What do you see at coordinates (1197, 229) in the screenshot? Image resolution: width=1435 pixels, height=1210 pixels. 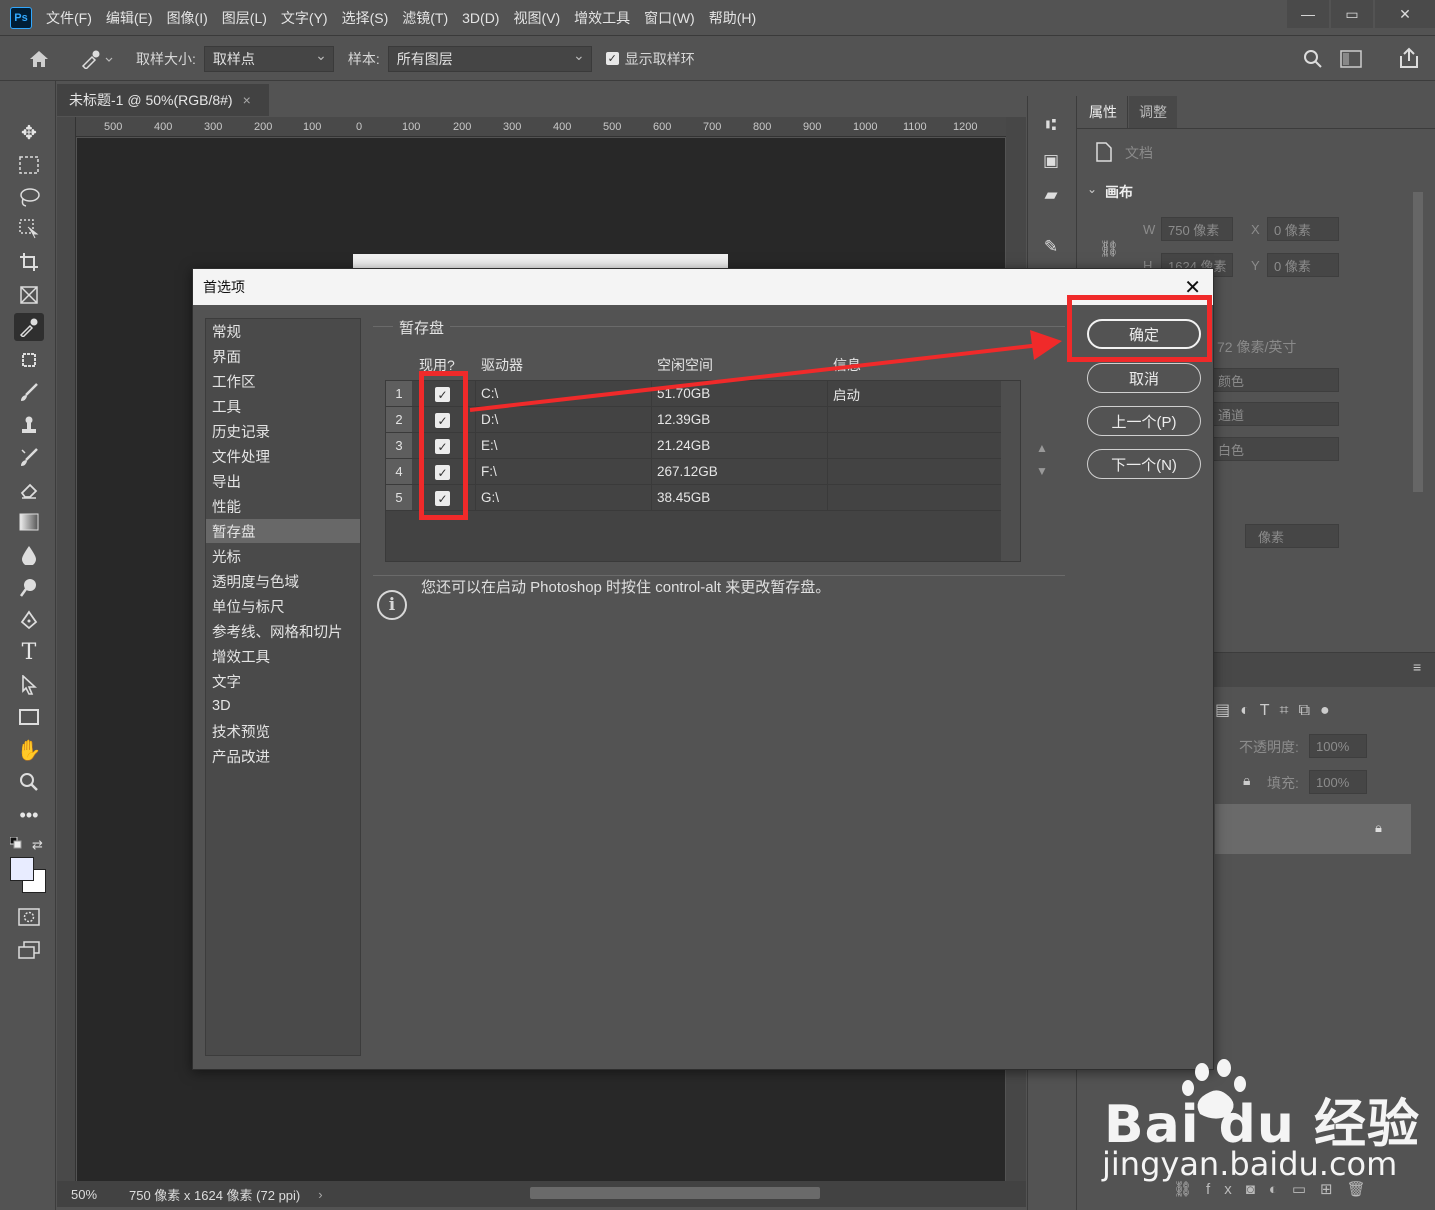 I see `width-field: 750 像素` at bounding box center [1197, 229].